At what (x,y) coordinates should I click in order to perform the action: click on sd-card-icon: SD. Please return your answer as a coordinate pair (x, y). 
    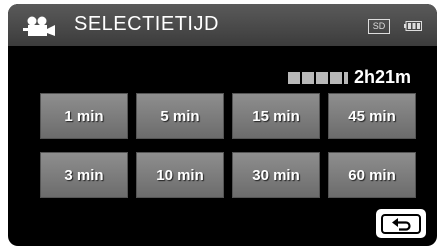
    Looking at the image, I should click on (379, 26).